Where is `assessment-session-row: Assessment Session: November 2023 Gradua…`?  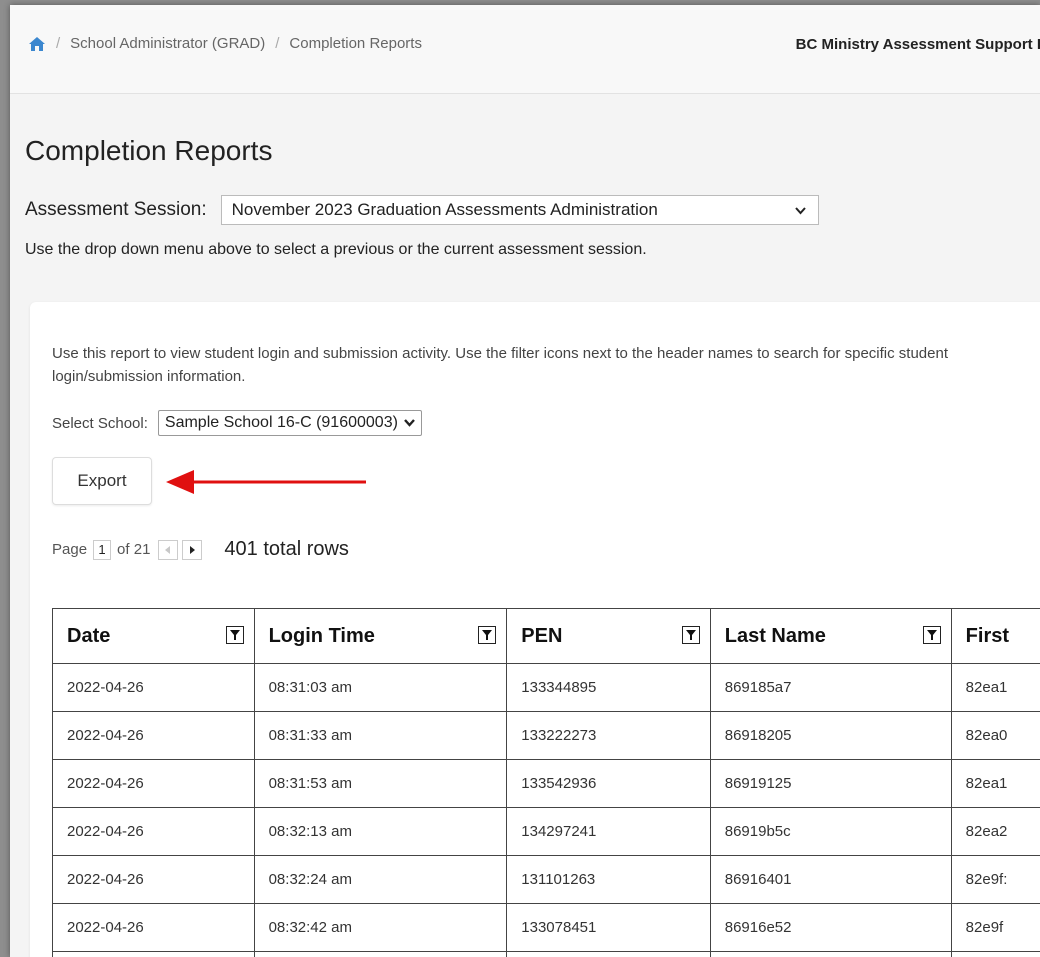
assessment-session-row: Assessment Session: November 2023 Gradua… is located at coordinates (422, 210).